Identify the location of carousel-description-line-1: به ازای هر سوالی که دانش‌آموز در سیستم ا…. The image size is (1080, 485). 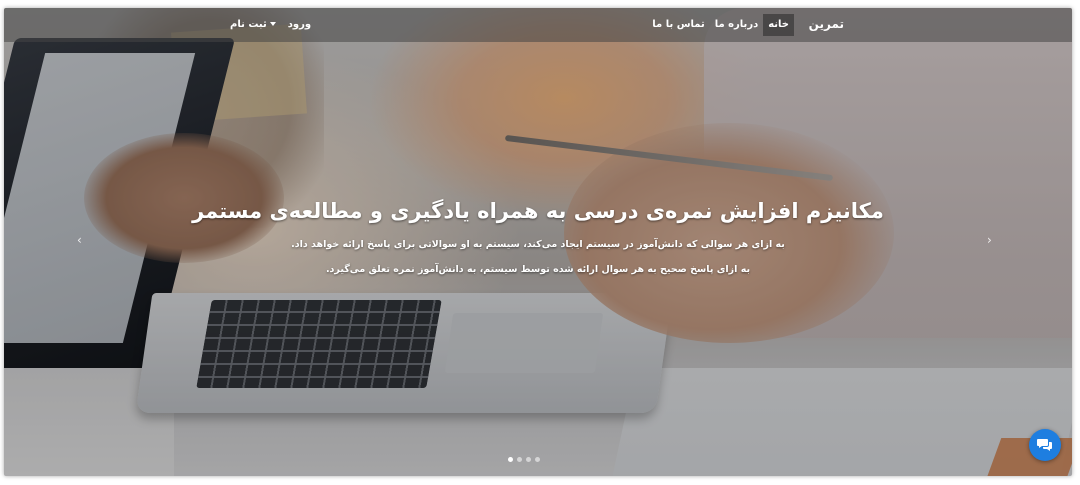
(538, 244).